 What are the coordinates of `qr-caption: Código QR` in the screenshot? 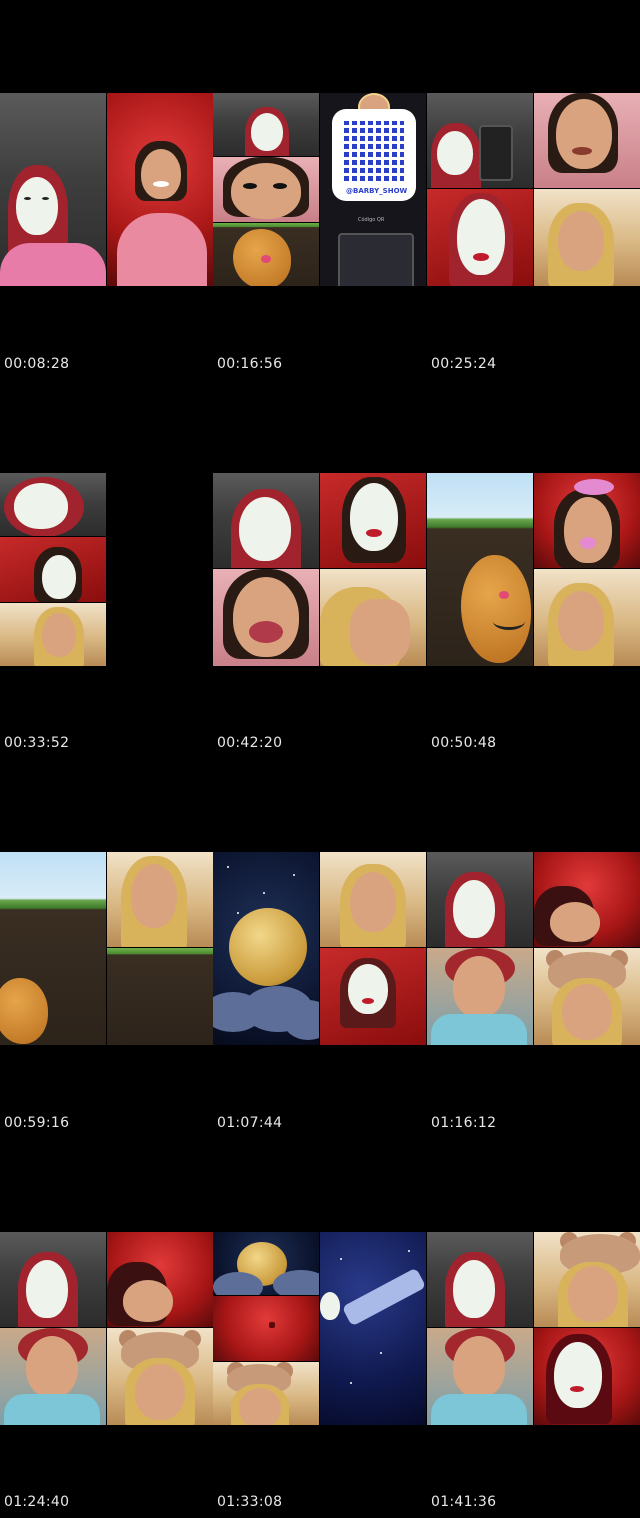 It's located at (371, 220).